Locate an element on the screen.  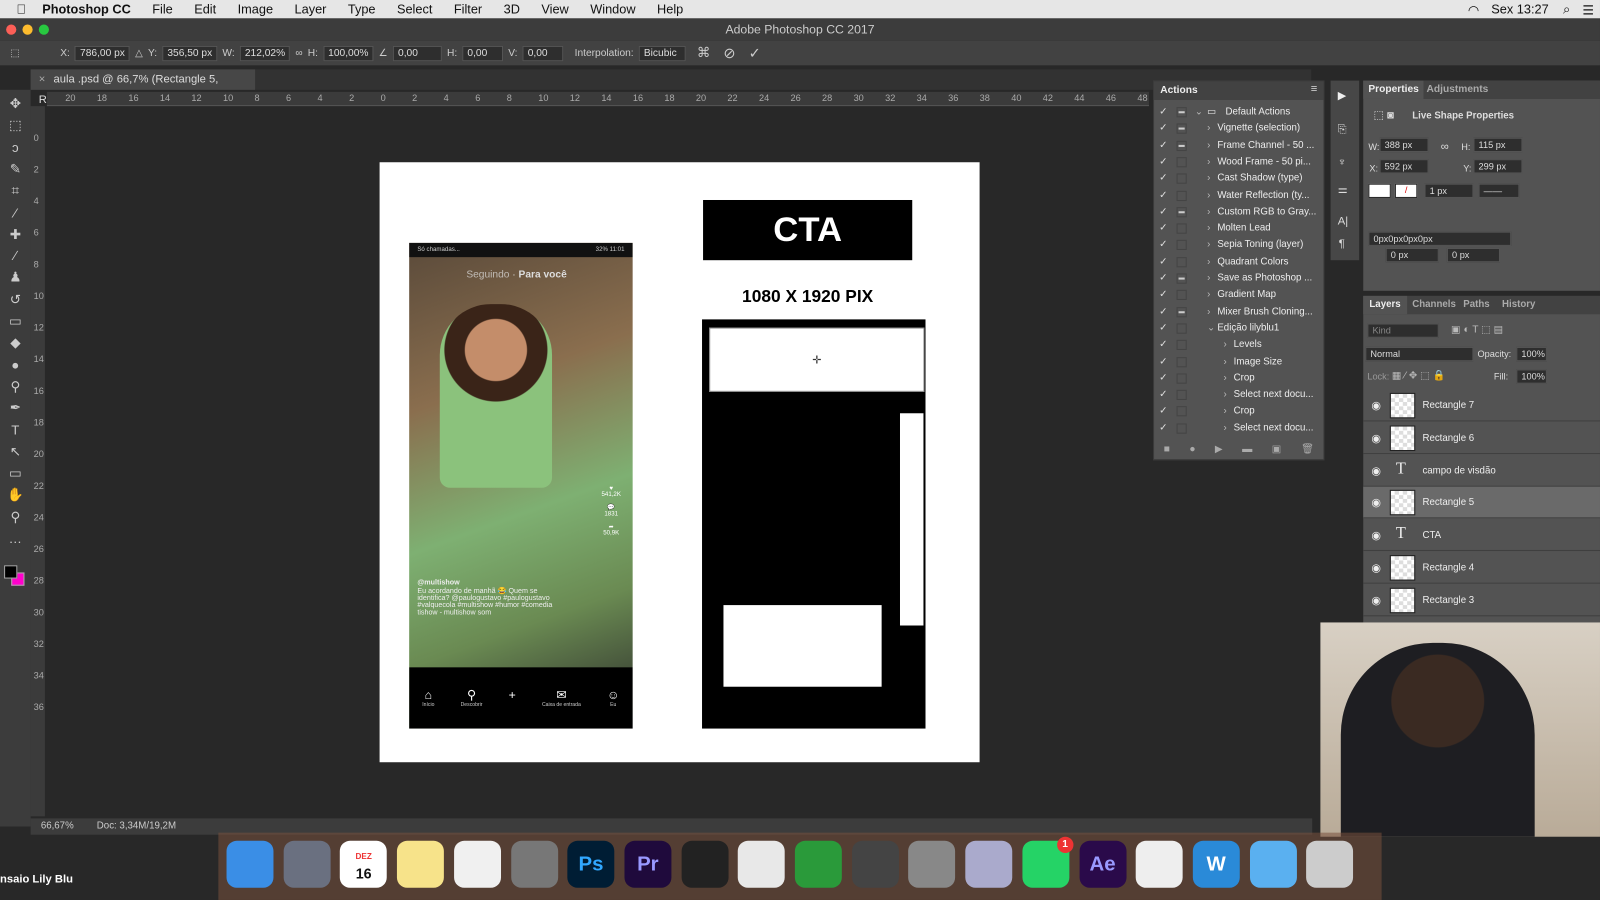
pen-tool-icon: ✒ is located at coordinates (15, 408).